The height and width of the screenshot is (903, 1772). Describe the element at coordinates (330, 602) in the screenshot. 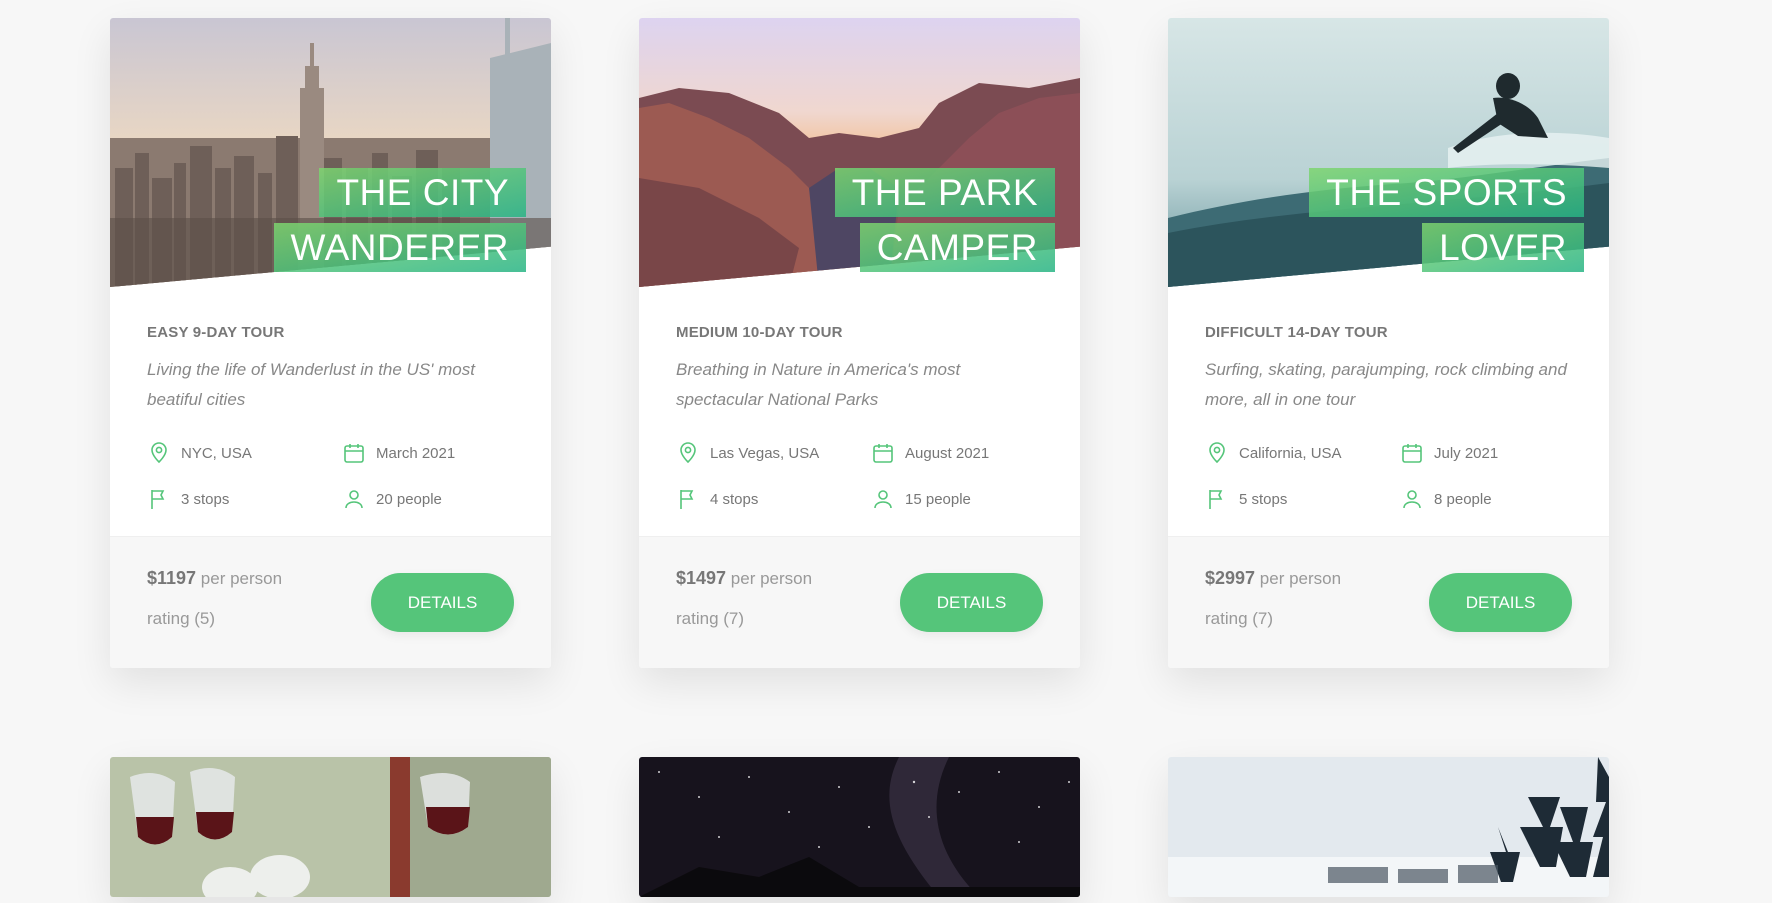

I see `tour-card-footer: $1197 per person rating (5) Details` at that location.